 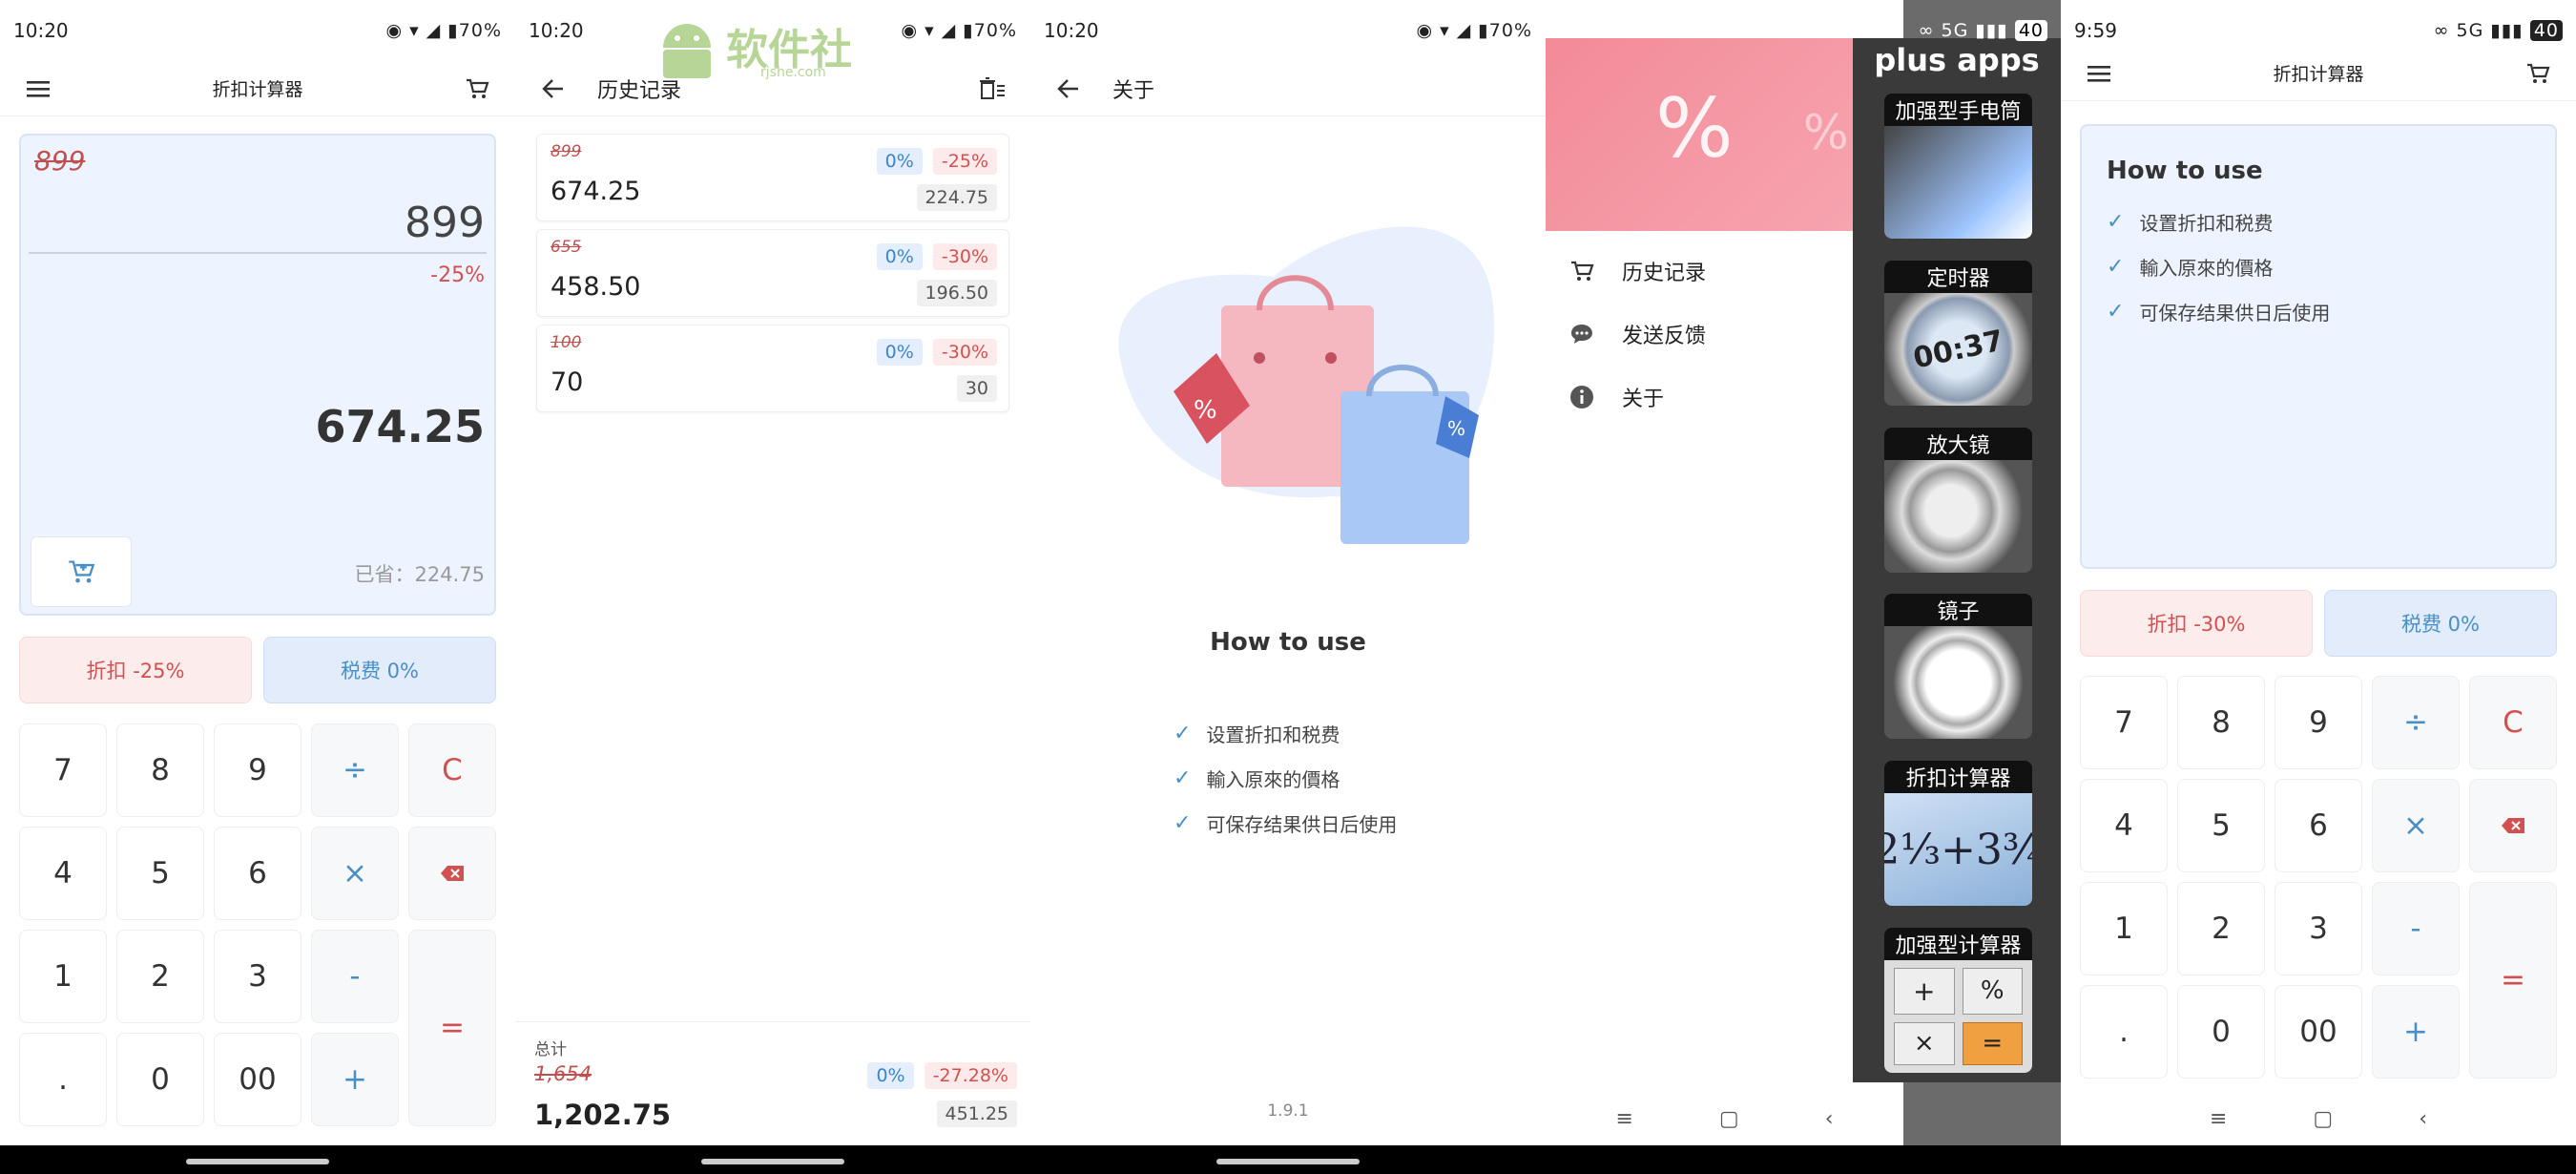 What do you see at coordinates (992, 88) in the screenshot?
I see `clear-history-icon` at bounding box center [992, 88].